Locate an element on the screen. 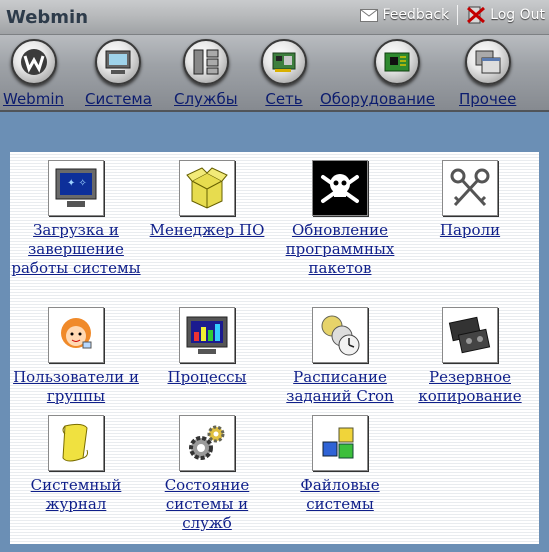 The image size is (549, 552). clocks-icon is located at coordinates (340, 335).